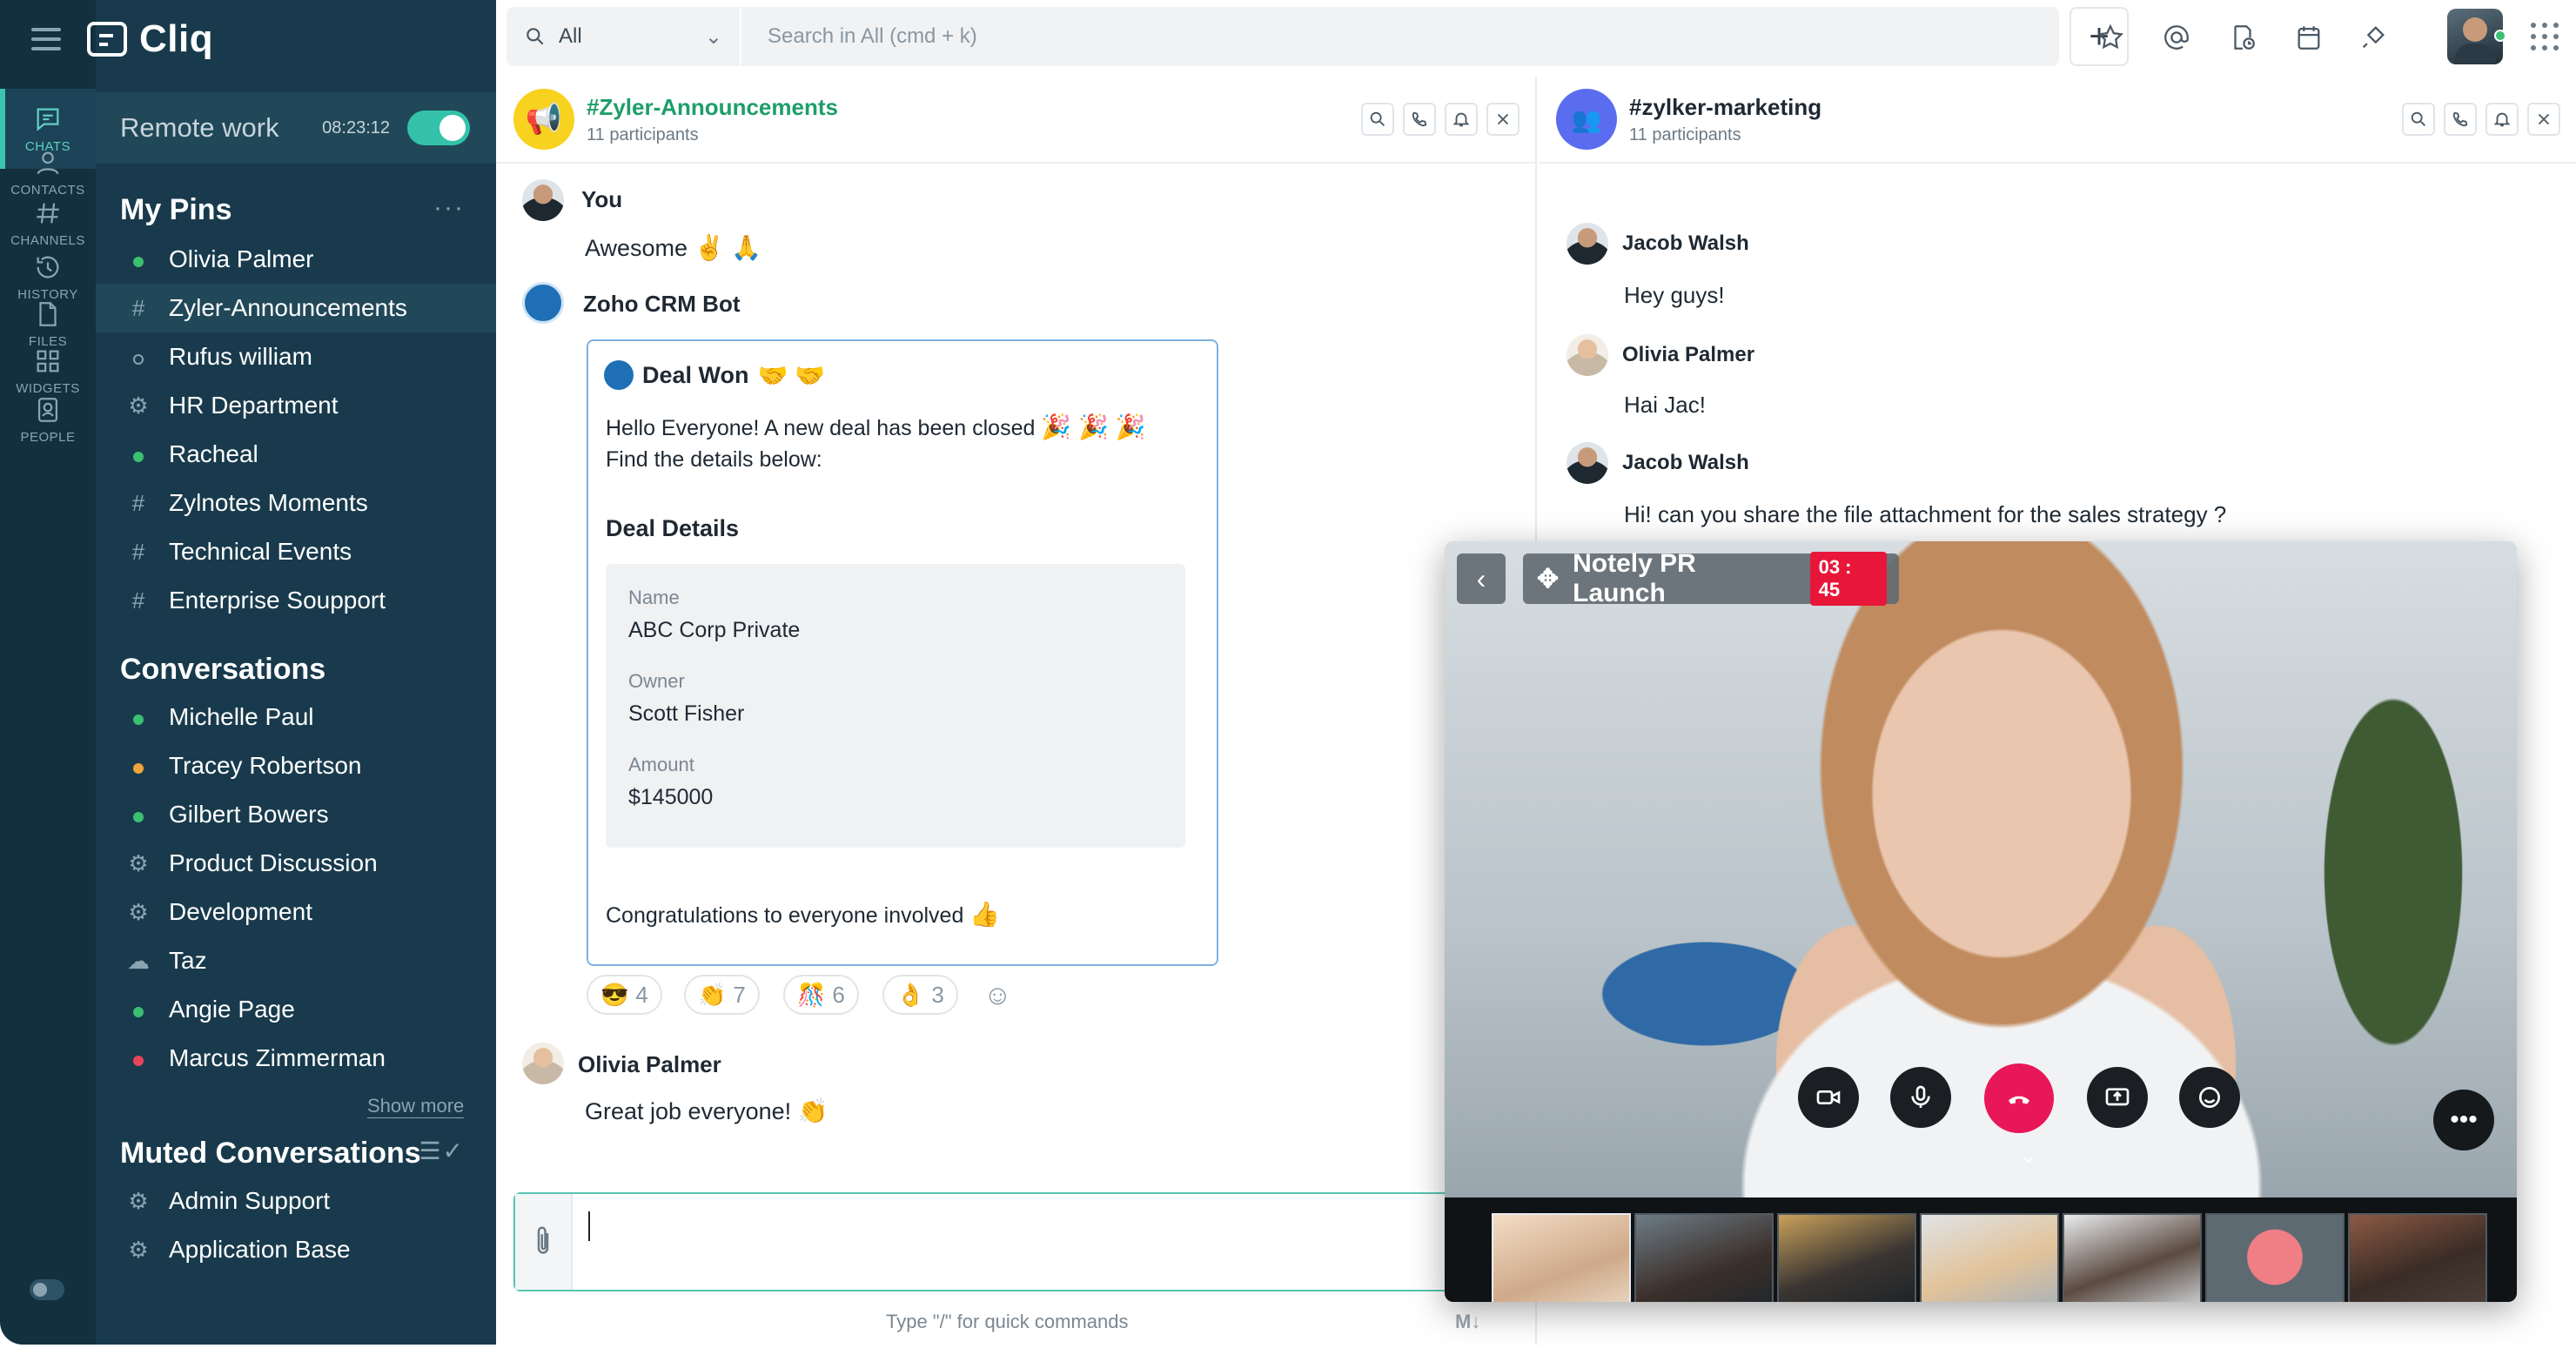  I want to click on list-item-label: Admin Support, so click(250, 1200).